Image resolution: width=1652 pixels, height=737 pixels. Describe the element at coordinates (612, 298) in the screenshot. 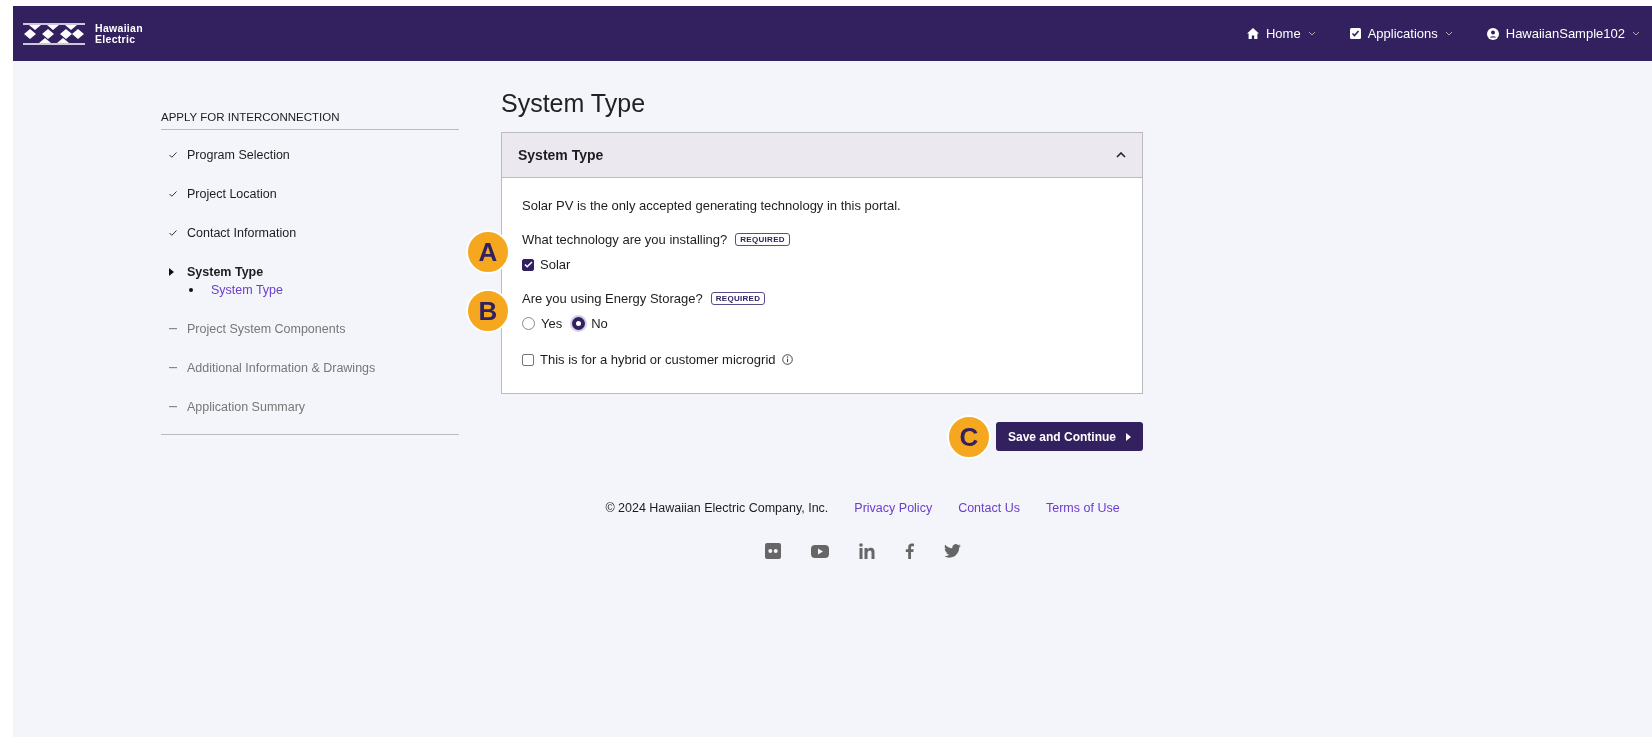

I see `question-label: Are you using Energy Storage?` at that location.